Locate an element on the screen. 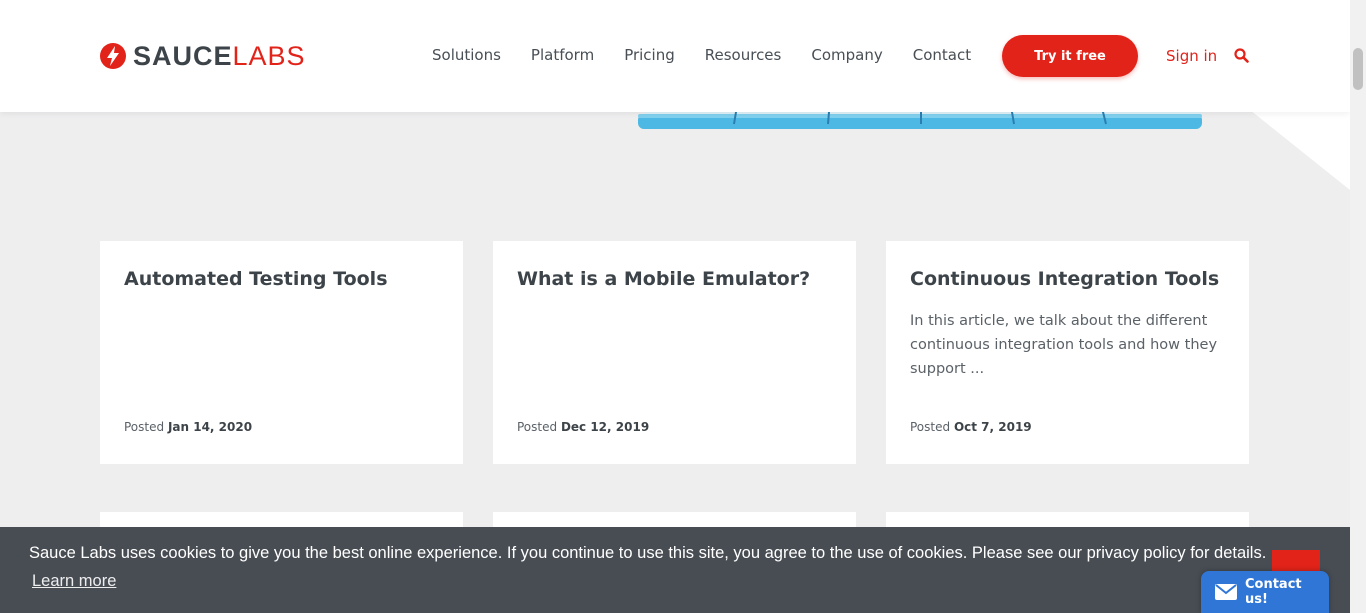  page-scrollbar is located at coordinates (1358, 306).